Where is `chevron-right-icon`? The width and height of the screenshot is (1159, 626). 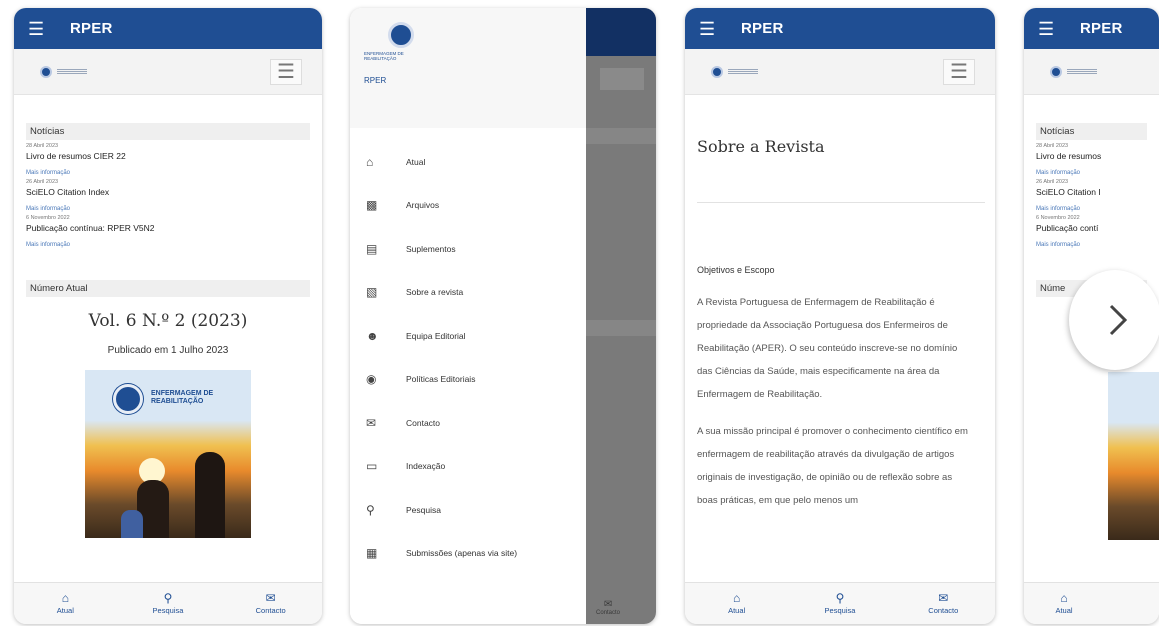
chevron-right-icon is located at coordinates (1118, 320).